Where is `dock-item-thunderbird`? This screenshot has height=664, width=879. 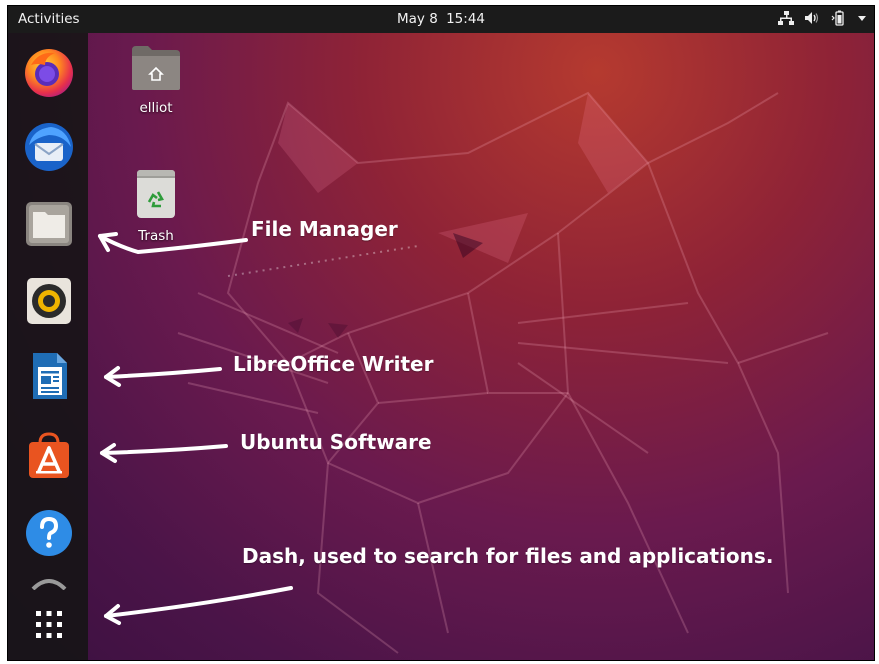
dock-item-thunderbird is located at coordinates (49, 147).